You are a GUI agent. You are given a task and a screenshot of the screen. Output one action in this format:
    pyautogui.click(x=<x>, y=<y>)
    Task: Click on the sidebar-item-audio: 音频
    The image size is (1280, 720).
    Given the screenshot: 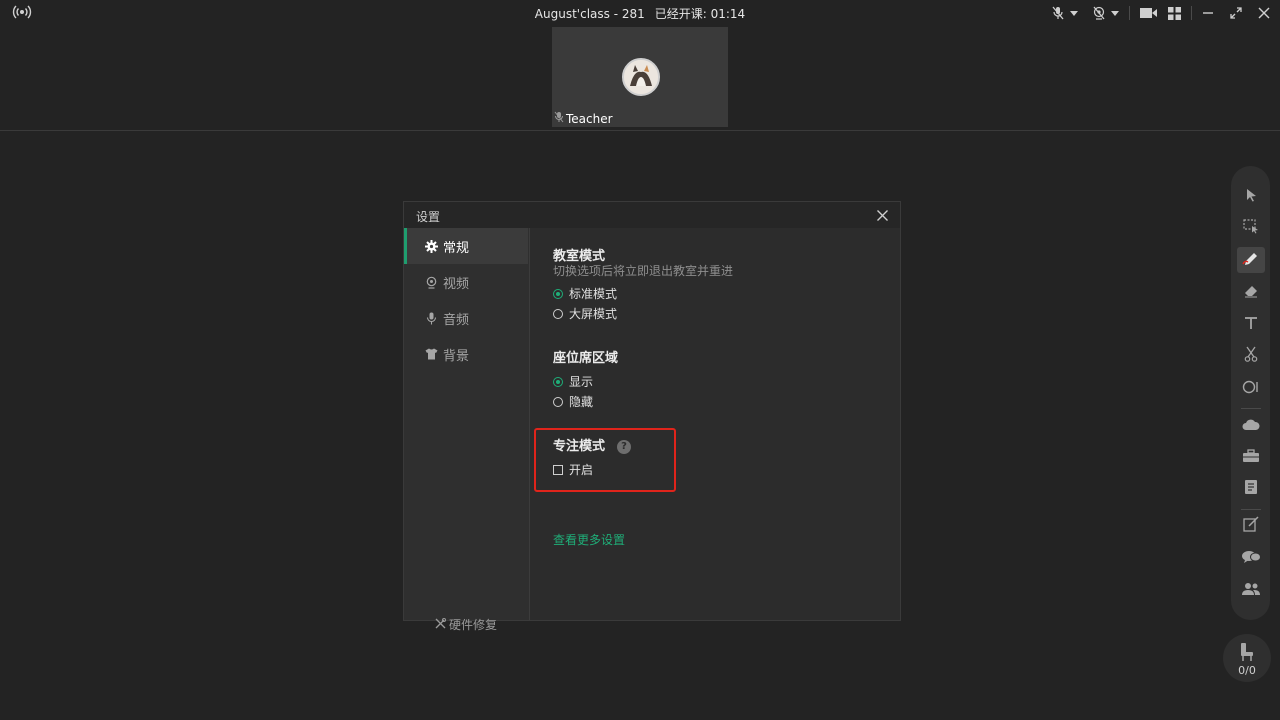 What is the action you would take?
    pyautogui.click(x=466, y=318)
    